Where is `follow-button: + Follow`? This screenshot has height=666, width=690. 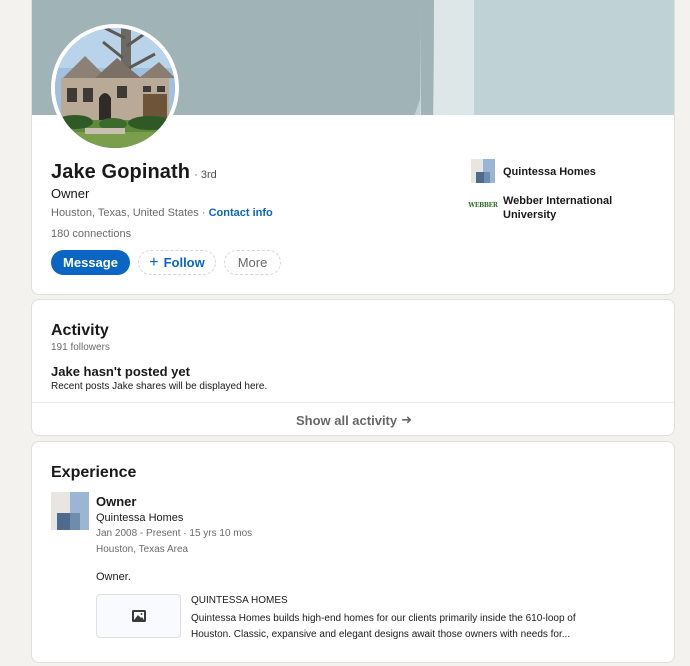
follow-button: + Follow is located at coordinates (177, 262).